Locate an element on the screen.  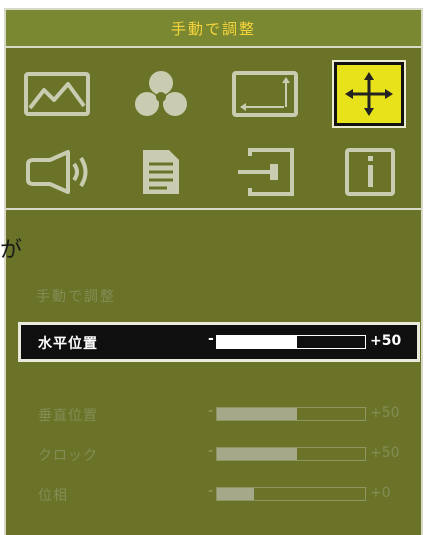
setting-label: 水平位置 is located at coordinates (68, 344).